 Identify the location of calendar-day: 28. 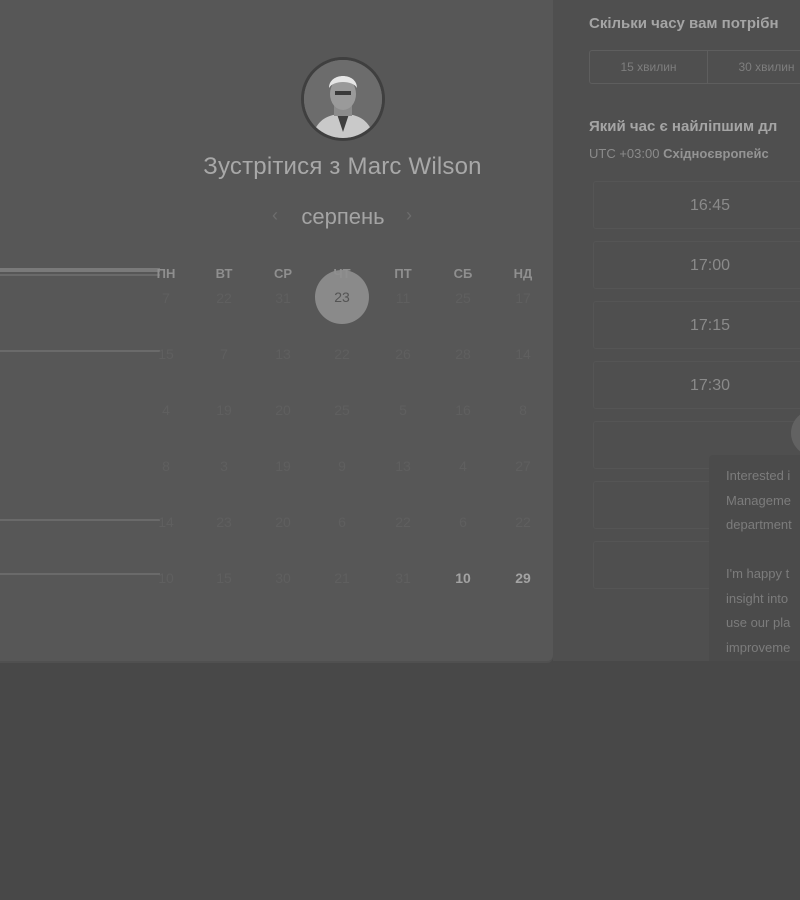
(463, 354).